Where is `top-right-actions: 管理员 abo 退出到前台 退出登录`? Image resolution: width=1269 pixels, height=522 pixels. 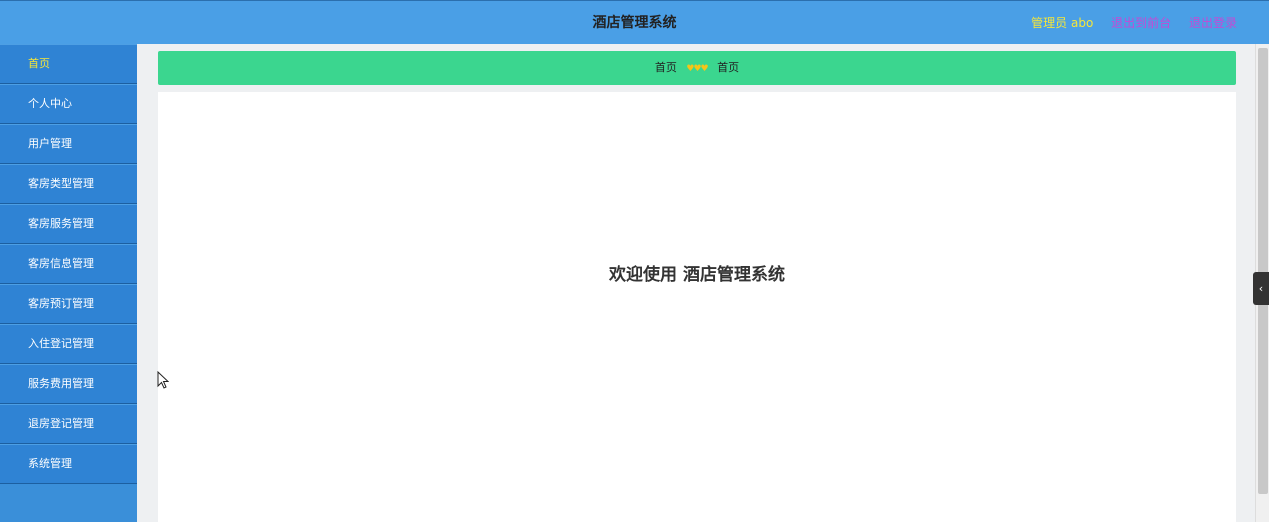 top-right-actions: 管理员 abo 退出到前台 退出登录 is located at coordinates (1127, 23).